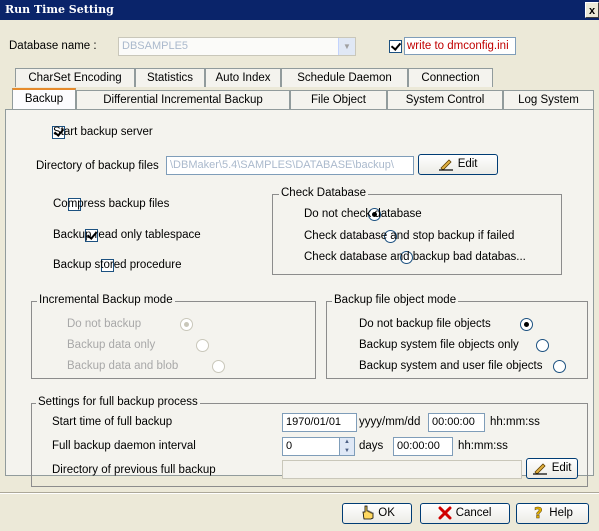 This screenshot has width=599, height=531. Describe the element at coordinates (202, 345) in the screenshot. I see `incremental-option-1-radio` at that location.